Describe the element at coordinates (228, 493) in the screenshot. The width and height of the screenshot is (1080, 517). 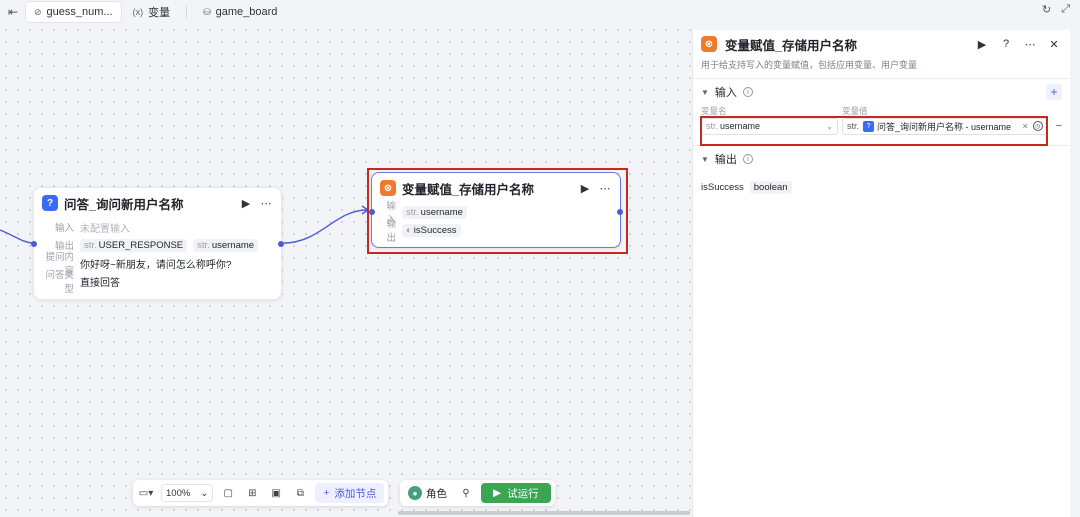
I see `comment-icon: ▢` at that location.